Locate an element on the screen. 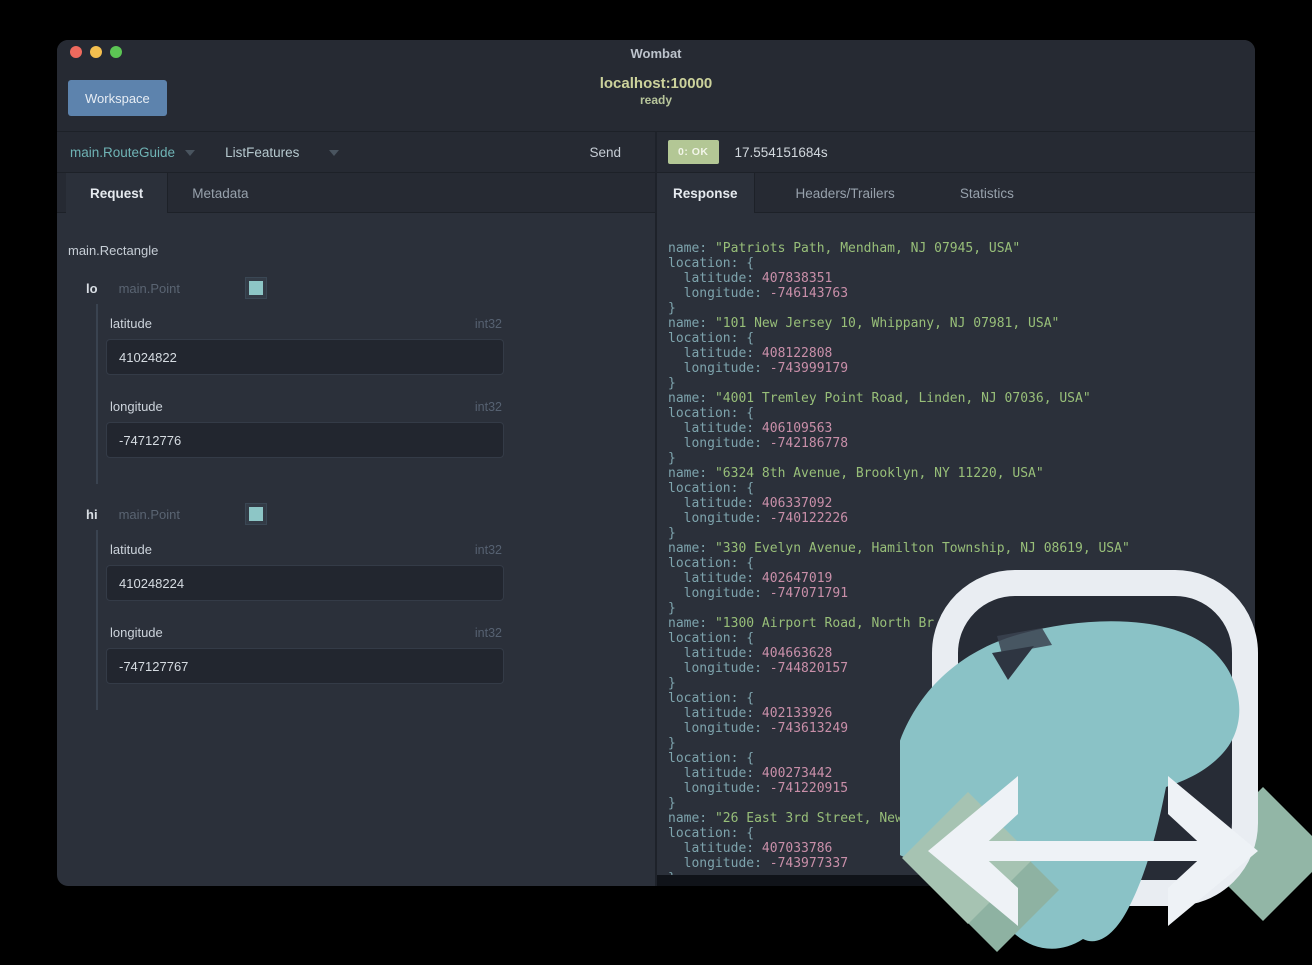  status-badge: 0: OK is located at coordinates (693, 152).